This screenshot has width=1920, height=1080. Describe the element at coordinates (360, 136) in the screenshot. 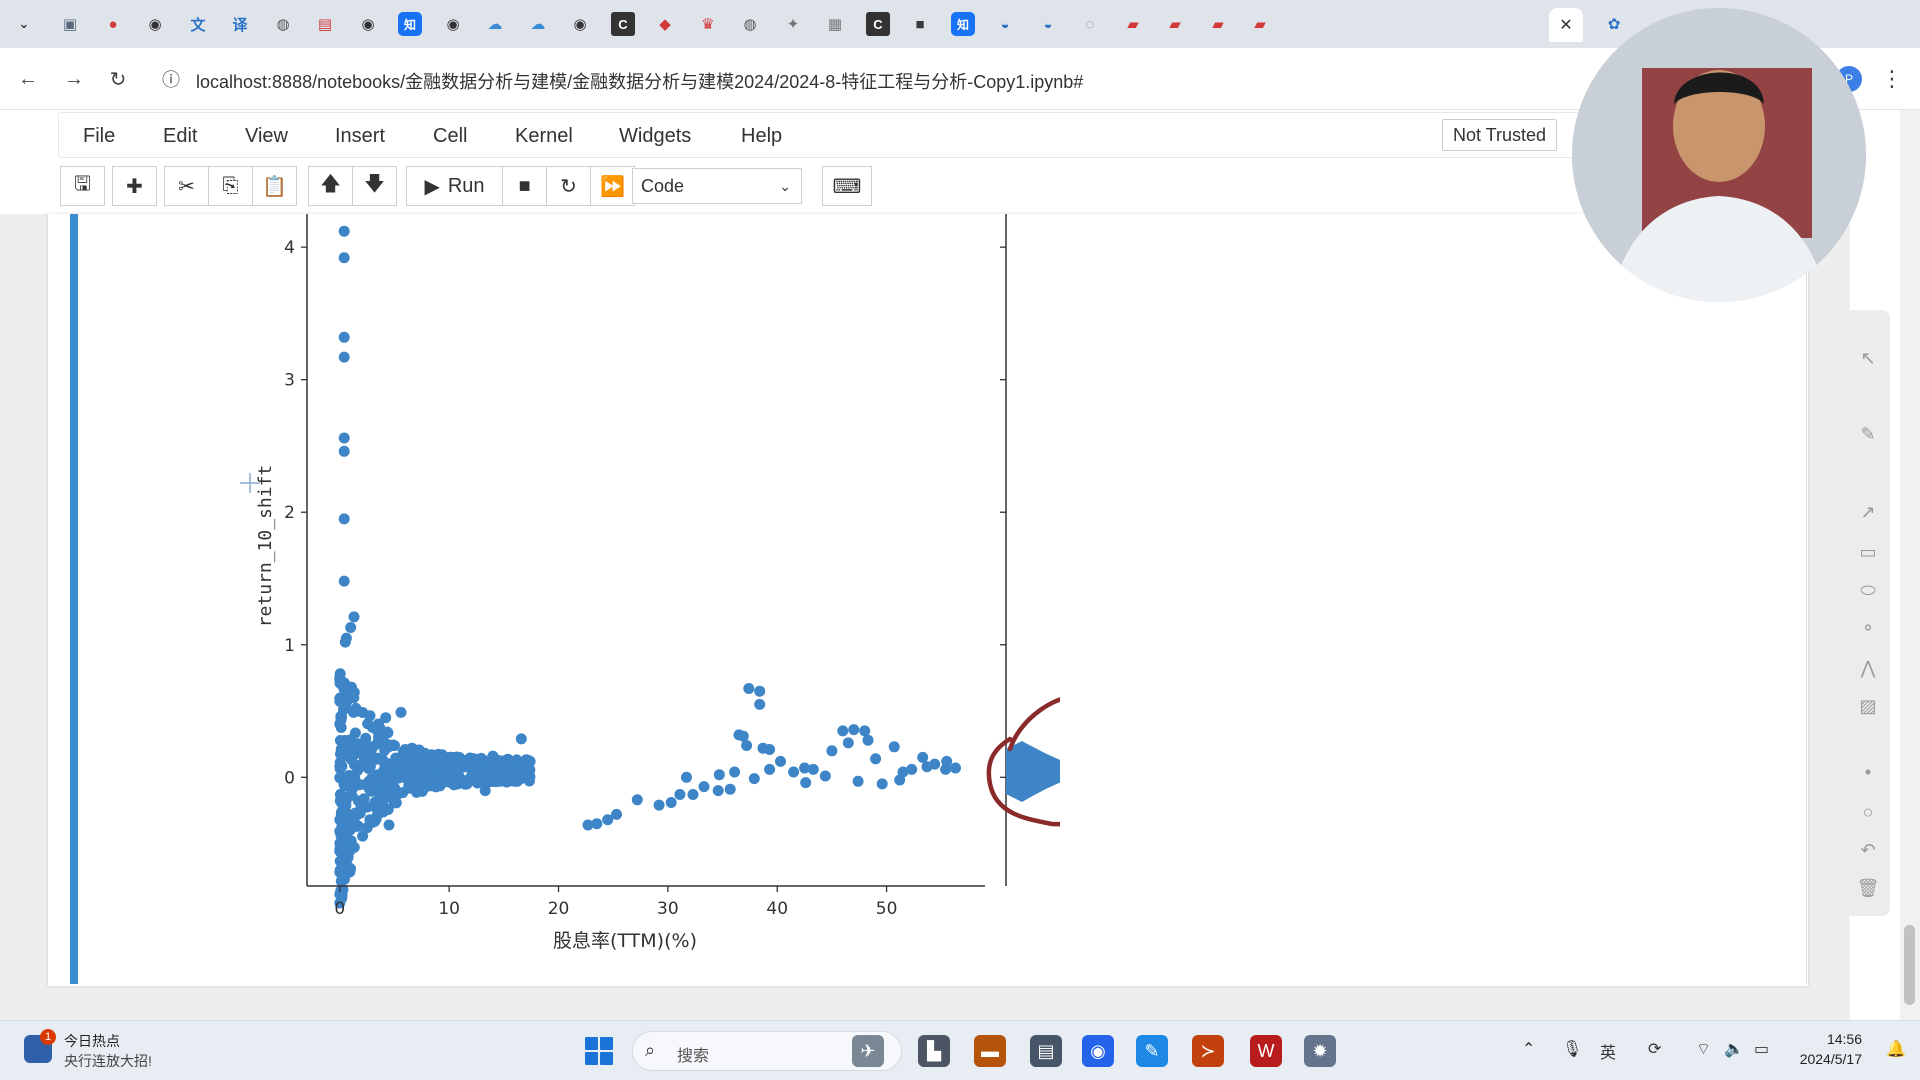

I see `menu-insert: Insert` at that location.